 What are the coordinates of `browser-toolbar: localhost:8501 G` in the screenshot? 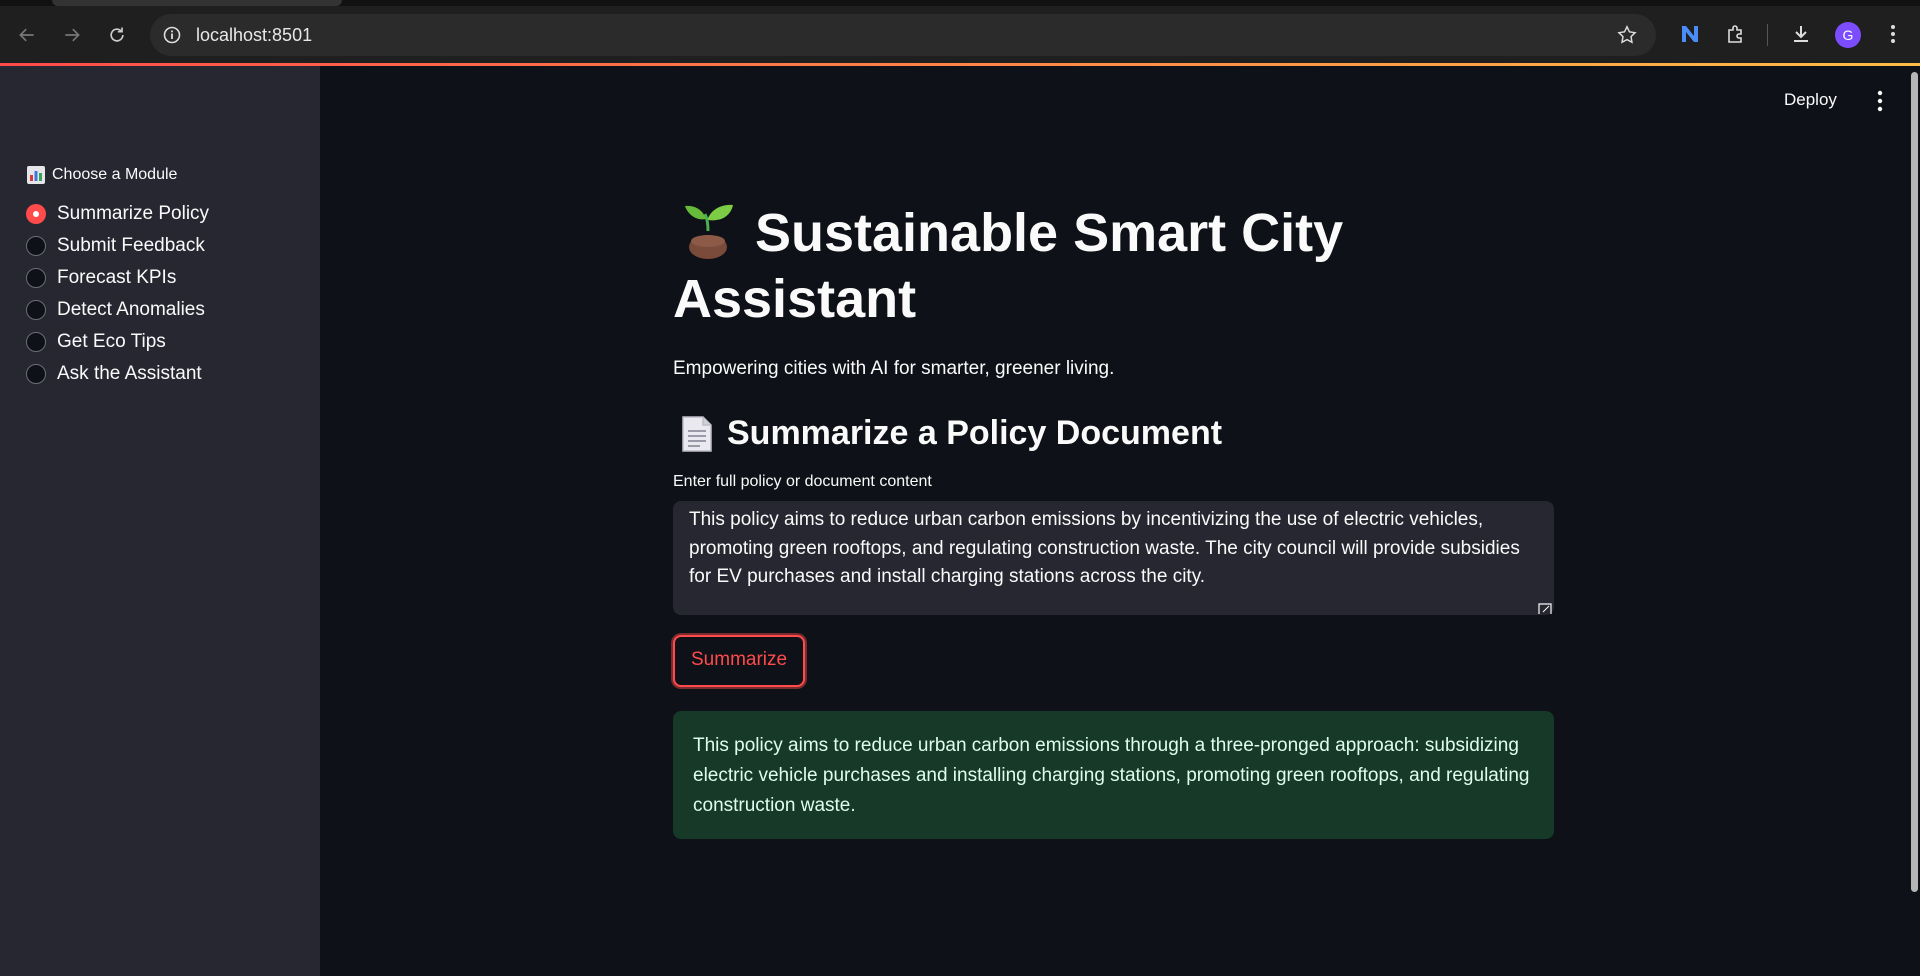 It's located at (960, 33).